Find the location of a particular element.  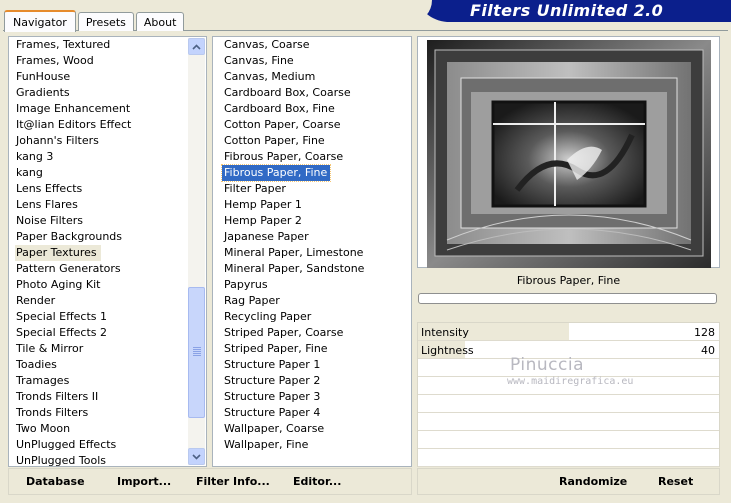

filter-item-label: Hemp Paper 1 is located at coordinates (263, 204).